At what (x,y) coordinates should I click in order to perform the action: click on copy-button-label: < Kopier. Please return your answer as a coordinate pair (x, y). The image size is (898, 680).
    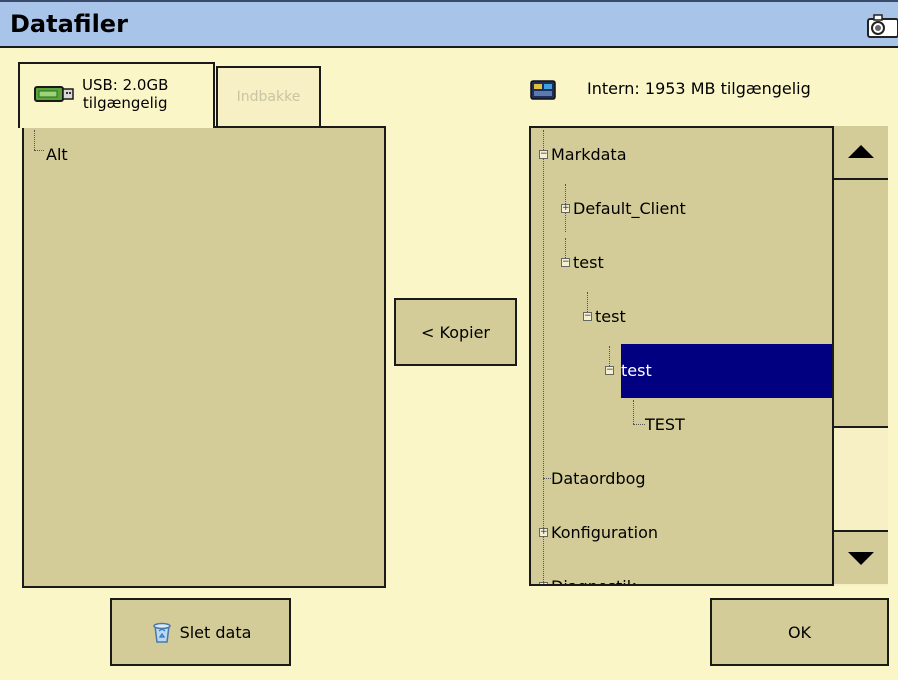
    Looking at the image, I should click on (455, 332).